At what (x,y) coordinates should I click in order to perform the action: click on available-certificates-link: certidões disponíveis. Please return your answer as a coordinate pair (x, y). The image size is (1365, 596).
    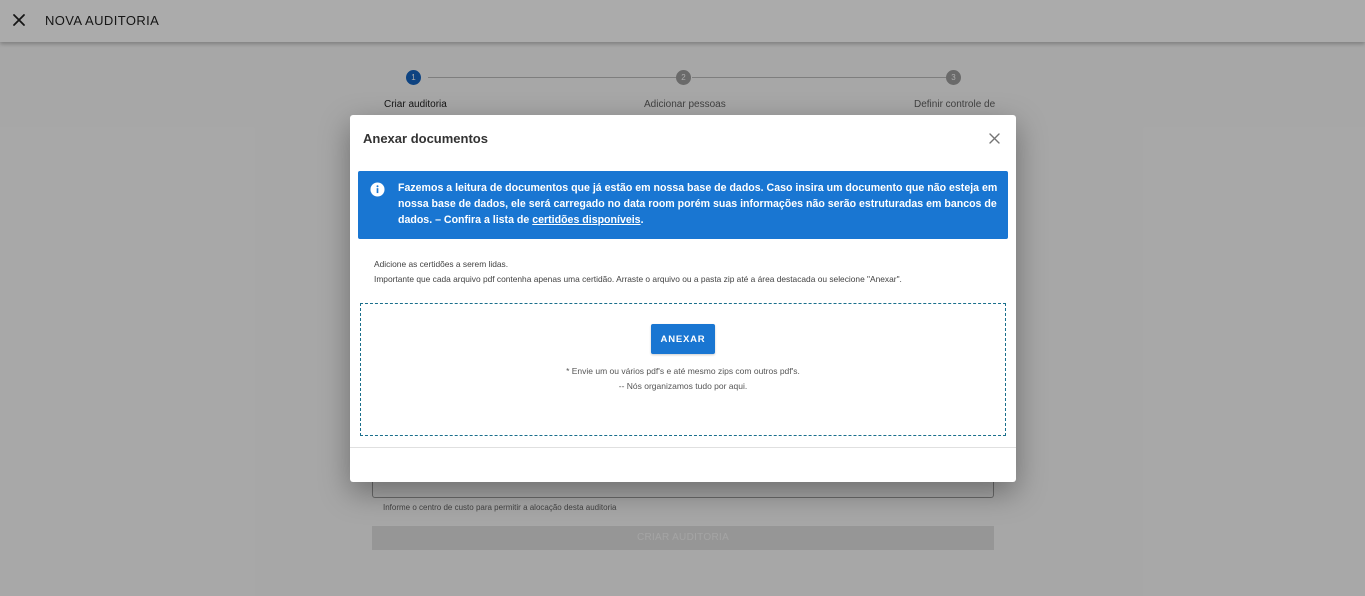
    Looking at the image, I should click on (586, 220).